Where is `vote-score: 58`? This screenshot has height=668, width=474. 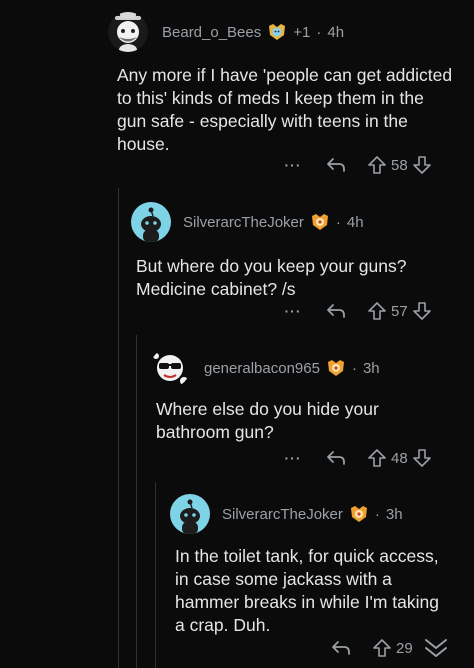 vote-score: 58 is located at coordinates (399, 165).